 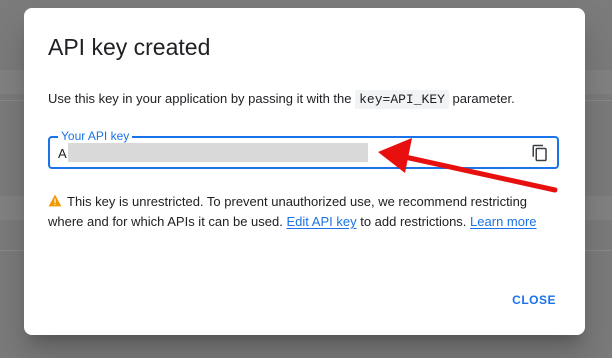 What do you see at coordinates (62, 153) in the screenshot?
I see `api-key-value: A` at bounding box center [62, 153].